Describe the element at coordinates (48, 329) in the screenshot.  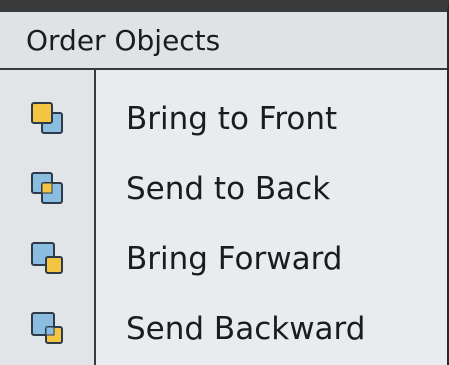
I see `send-backward-icon` at that location.